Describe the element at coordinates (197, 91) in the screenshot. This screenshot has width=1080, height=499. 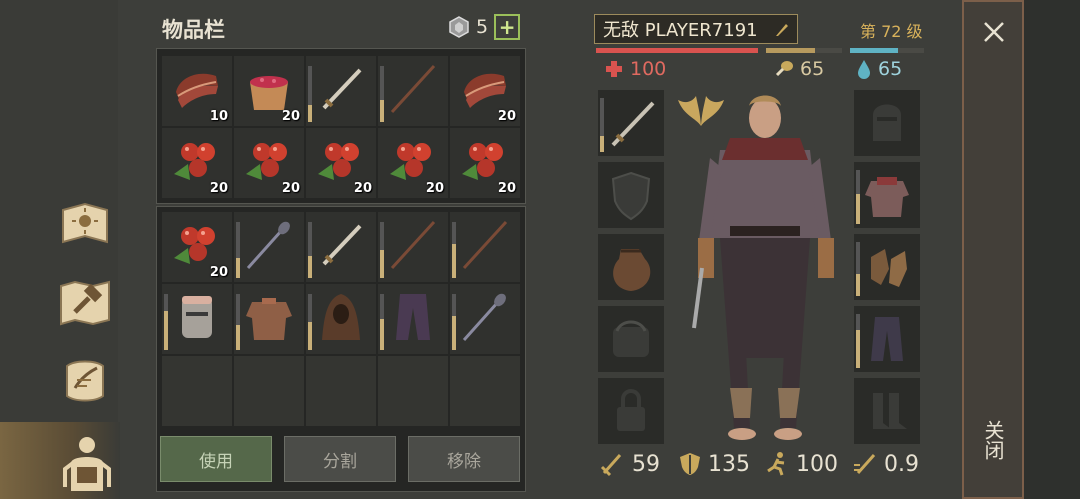
I see `inventory-slot: 10` at that location.